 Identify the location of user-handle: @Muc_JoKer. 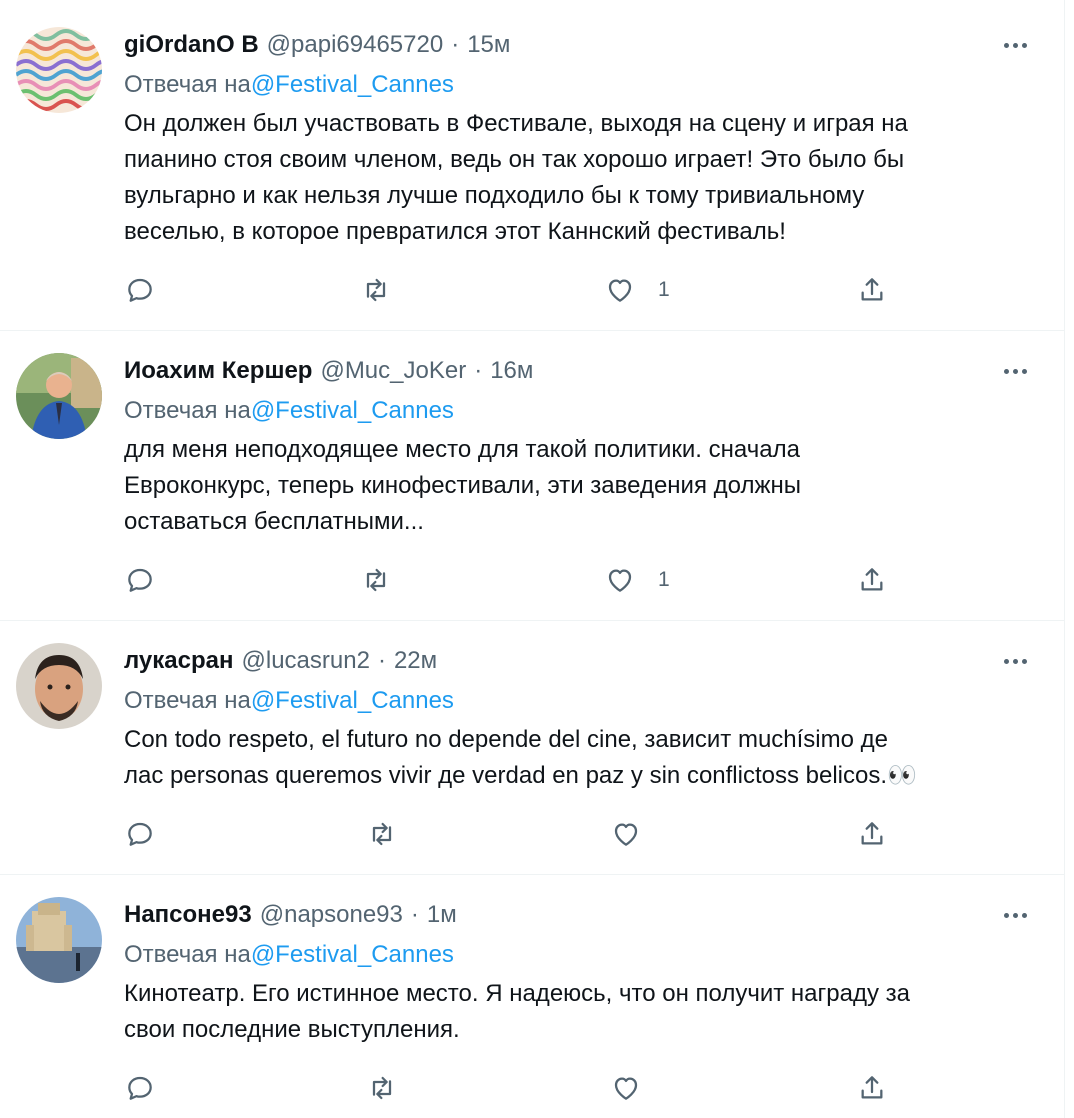
(393, 371).